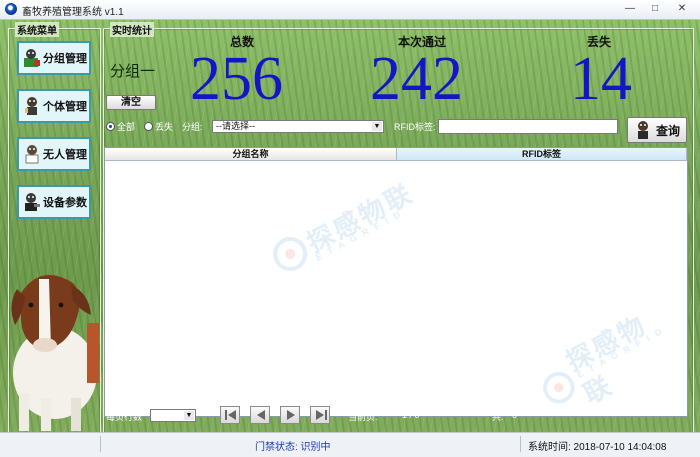 The image size is (700, 457). What do you see at coordinates (655, 8) in the screenshot?
I see `maximize-button: □` at bounding box center [655, 8].